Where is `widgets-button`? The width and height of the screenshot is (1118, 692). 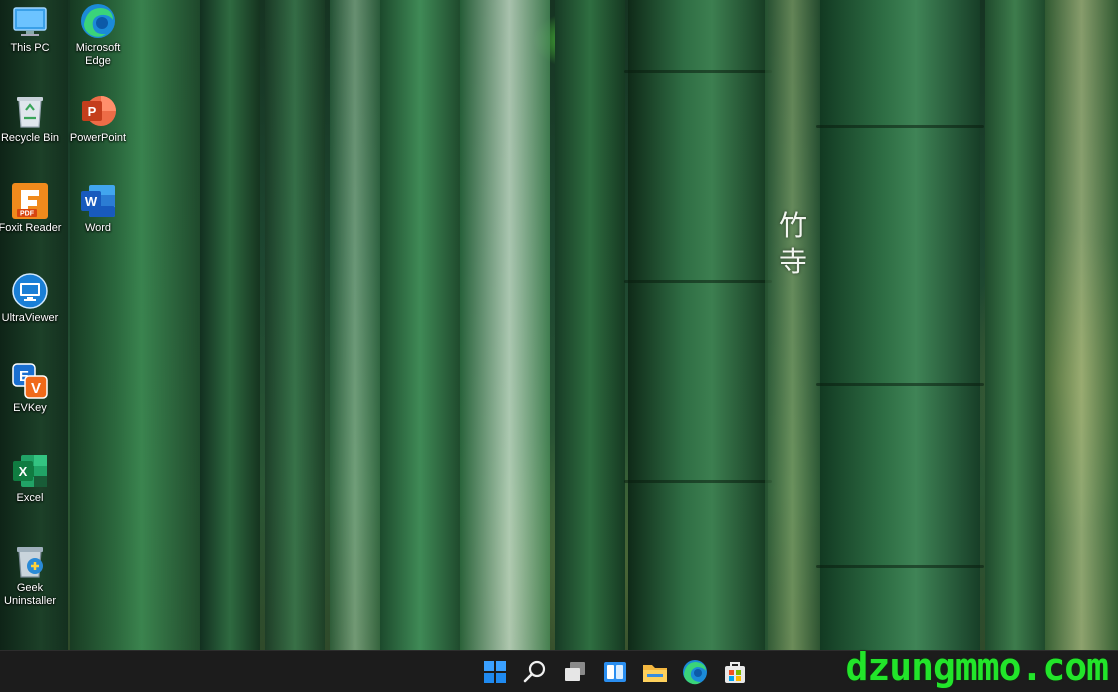 widgets-button is located at coordinates (615, 672).